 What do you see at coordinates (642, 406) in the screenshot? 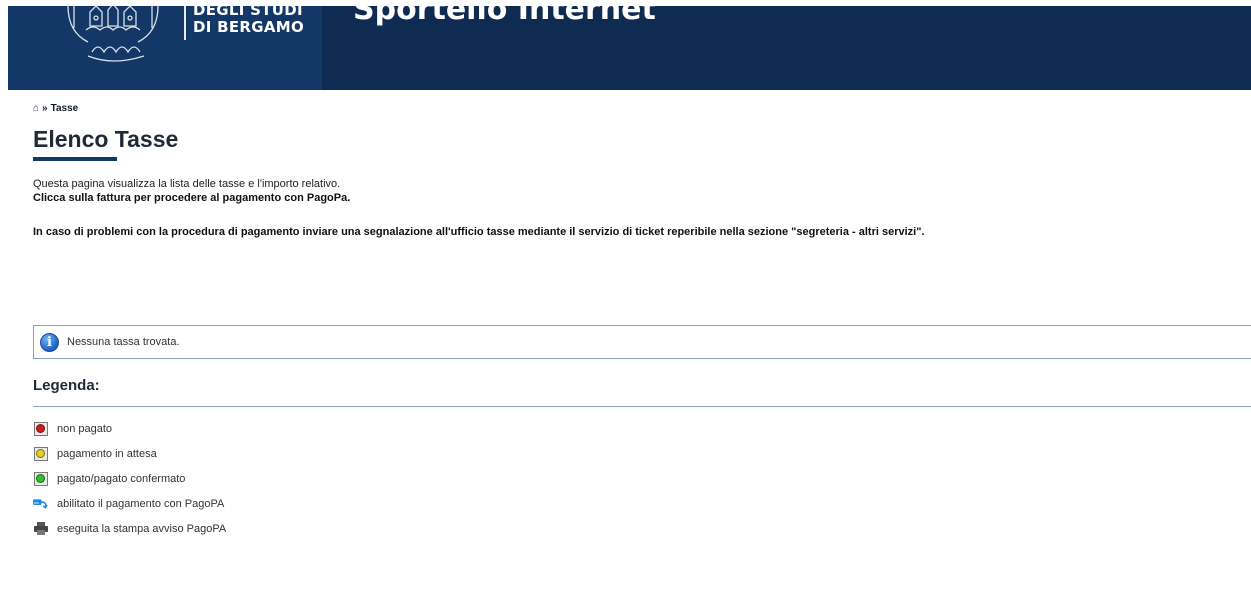
I see `legend-divider` at bounding box center [642, 406].